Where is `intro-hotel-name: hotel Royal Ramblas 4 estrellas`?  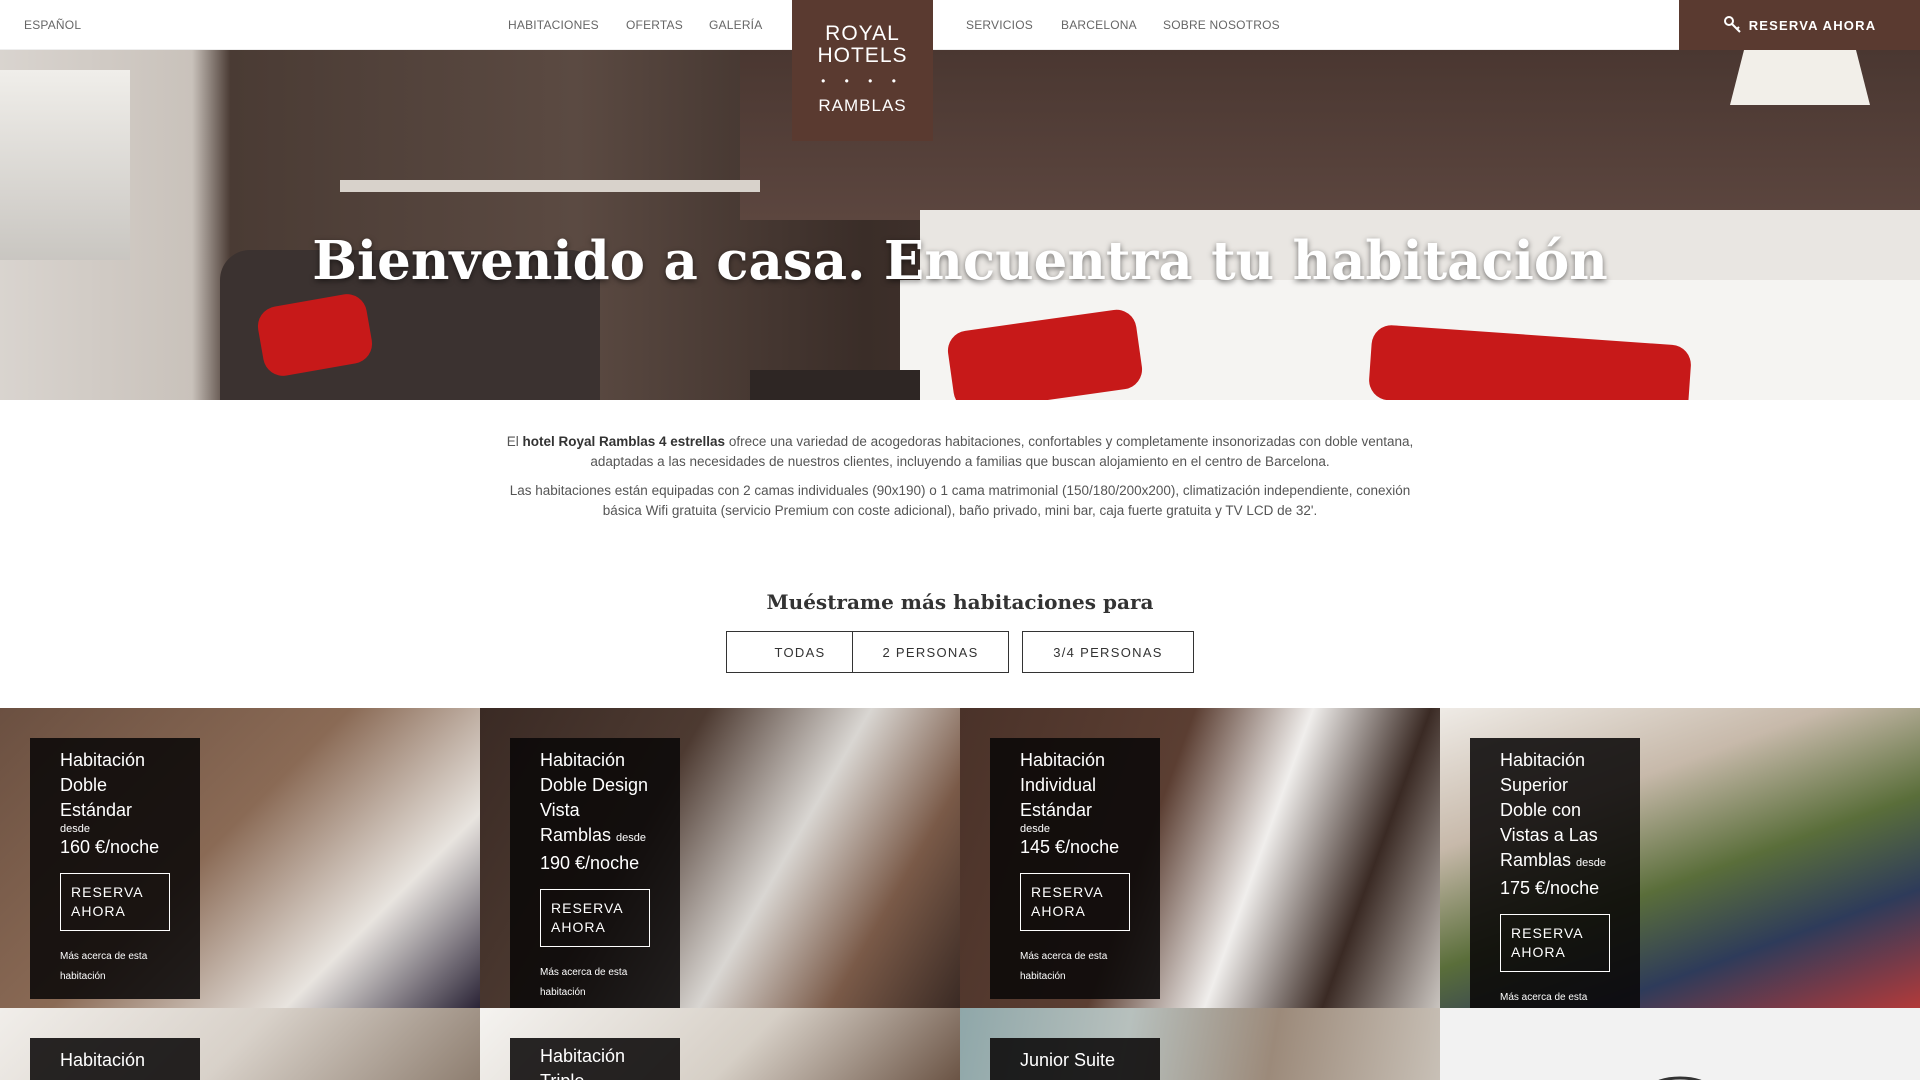
intro-hotel-name: hotel Royal Ramblas 4 estrellas is located at coordinates (624, 441).